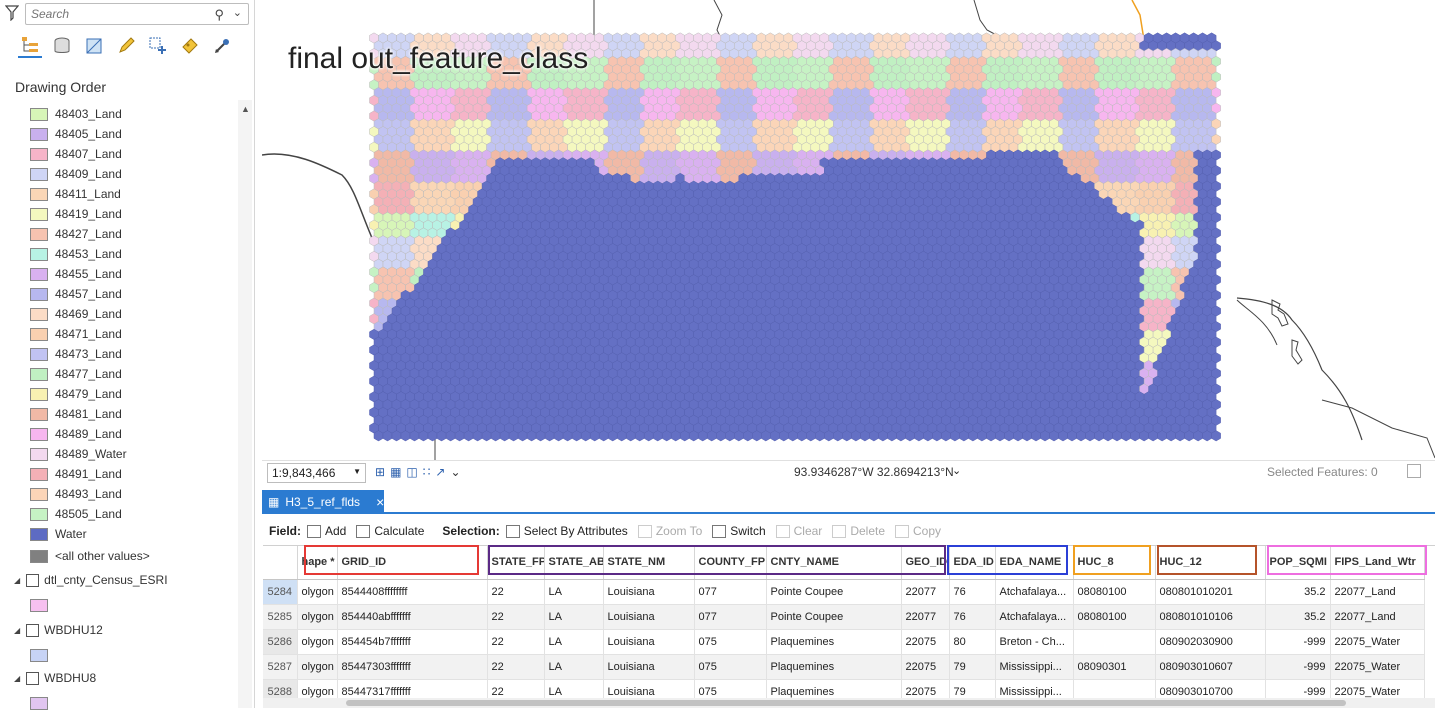 This screenshot has height=710, width=1435. What do you see at coordinates (94, 46) in the screenshot?
I see `source-icon` at bounding box center [94, 46].